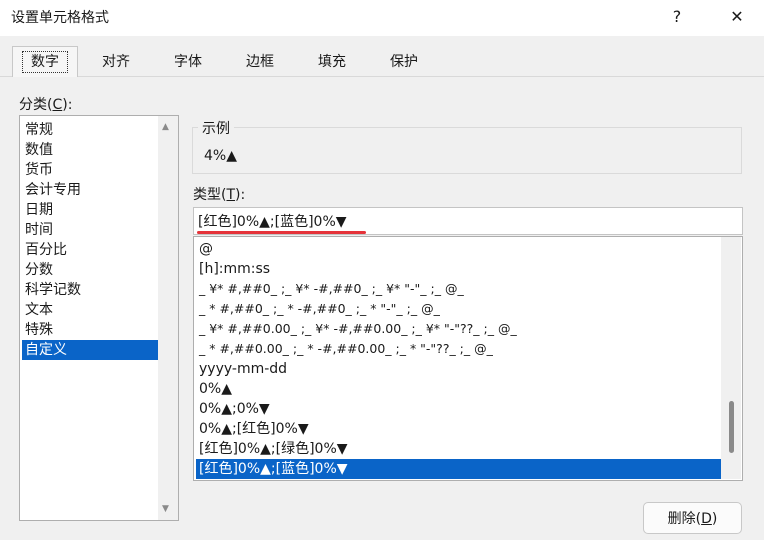 This screenshot has height=540, width=764. I want to click on tab-strip-divider, so click(382, 76).